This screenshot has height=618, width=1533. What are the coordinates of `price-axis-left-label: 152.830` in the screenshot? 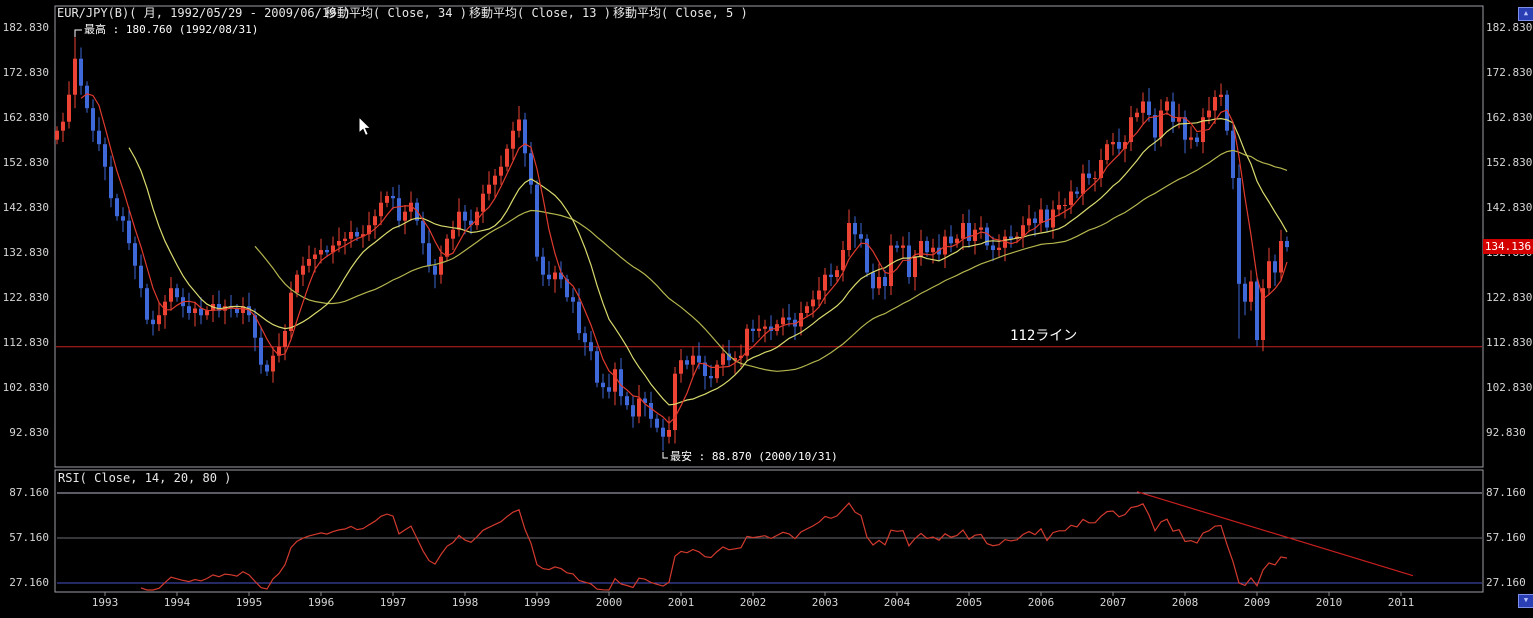 It's located at (25, 162).